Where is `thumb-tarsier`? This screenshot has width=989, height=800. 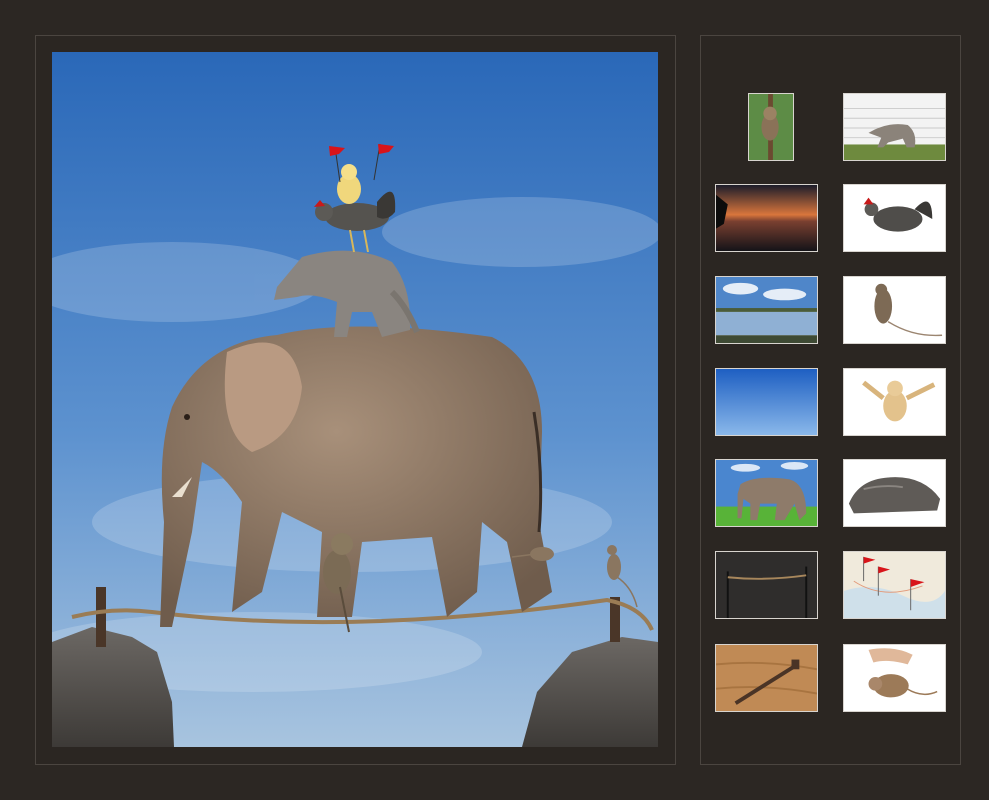 thumb-tarsier is located at coordinates (771, 127).